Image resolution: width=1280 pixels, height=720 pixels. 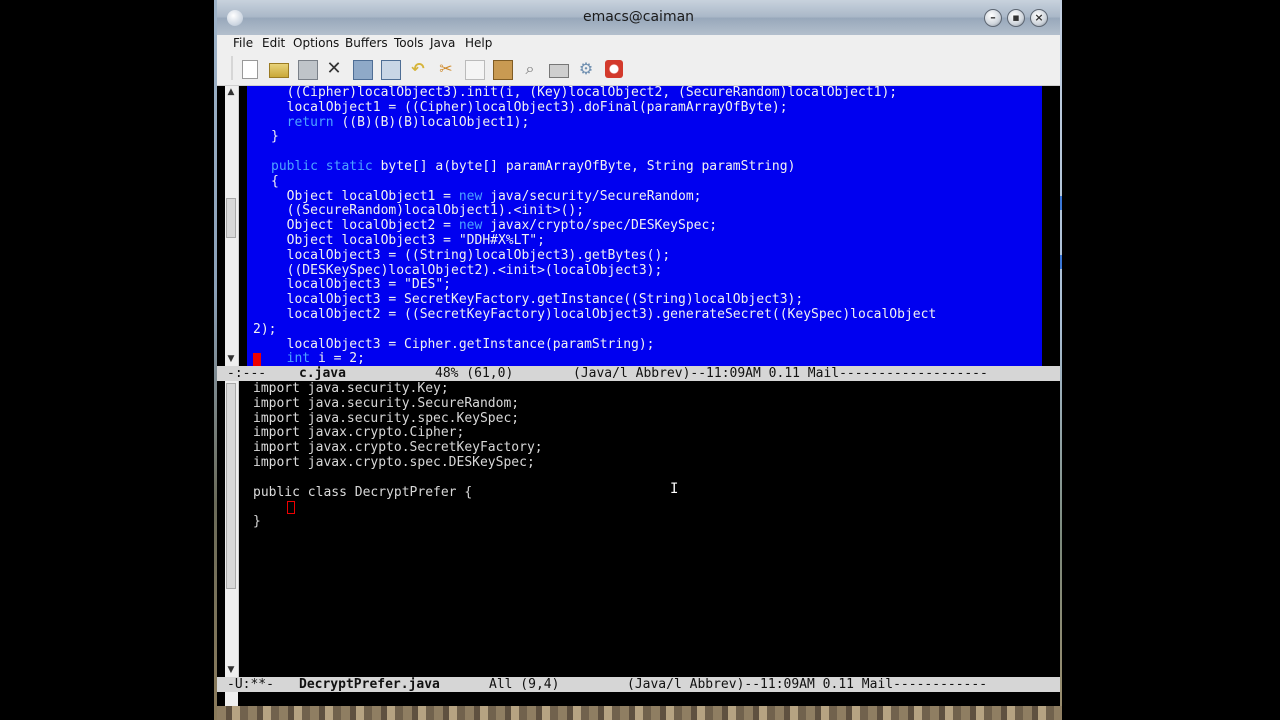 I want to click on maximize-button: ▪, so click(x=1016, y=18).